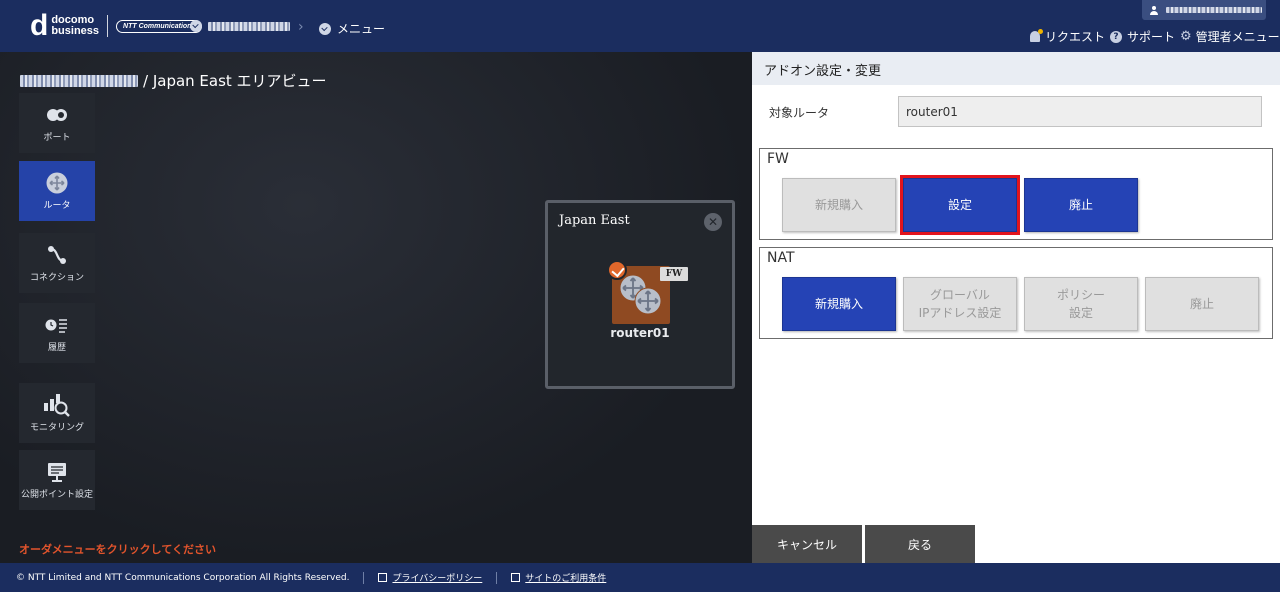  What do you see at coordinates (57, 325) in the screenshot?
I see `history-icon` at bounding box center [57, 325].